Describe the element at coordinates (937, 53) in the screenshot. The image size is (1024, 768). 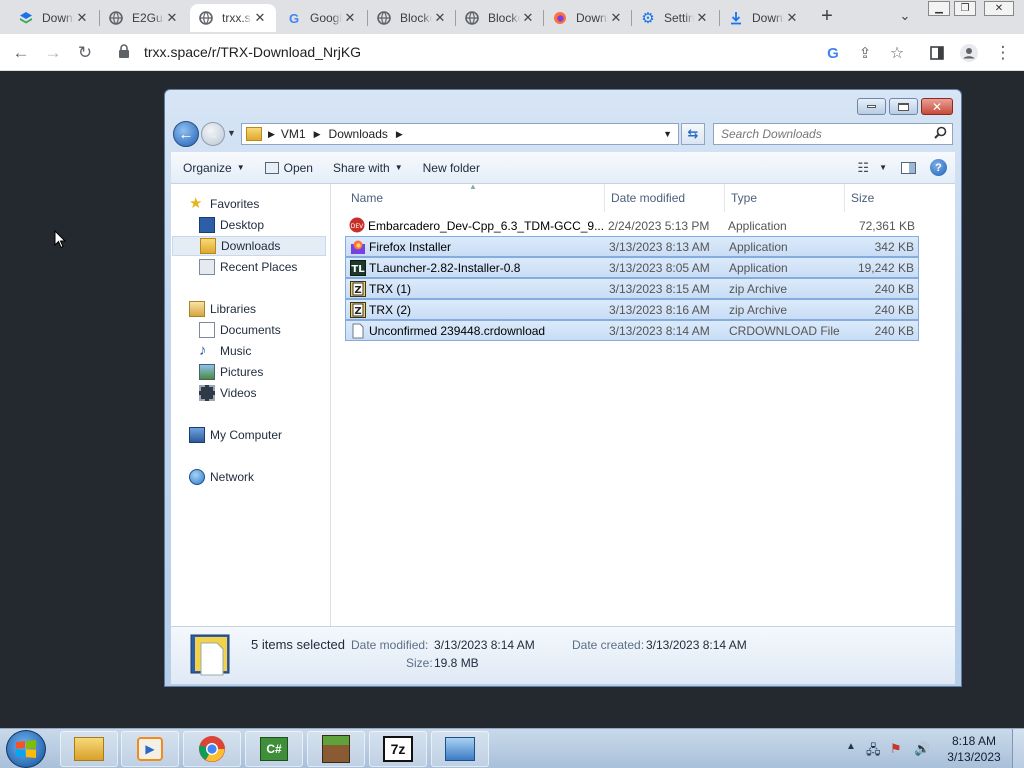
I see `side-panel-icon` at that location.